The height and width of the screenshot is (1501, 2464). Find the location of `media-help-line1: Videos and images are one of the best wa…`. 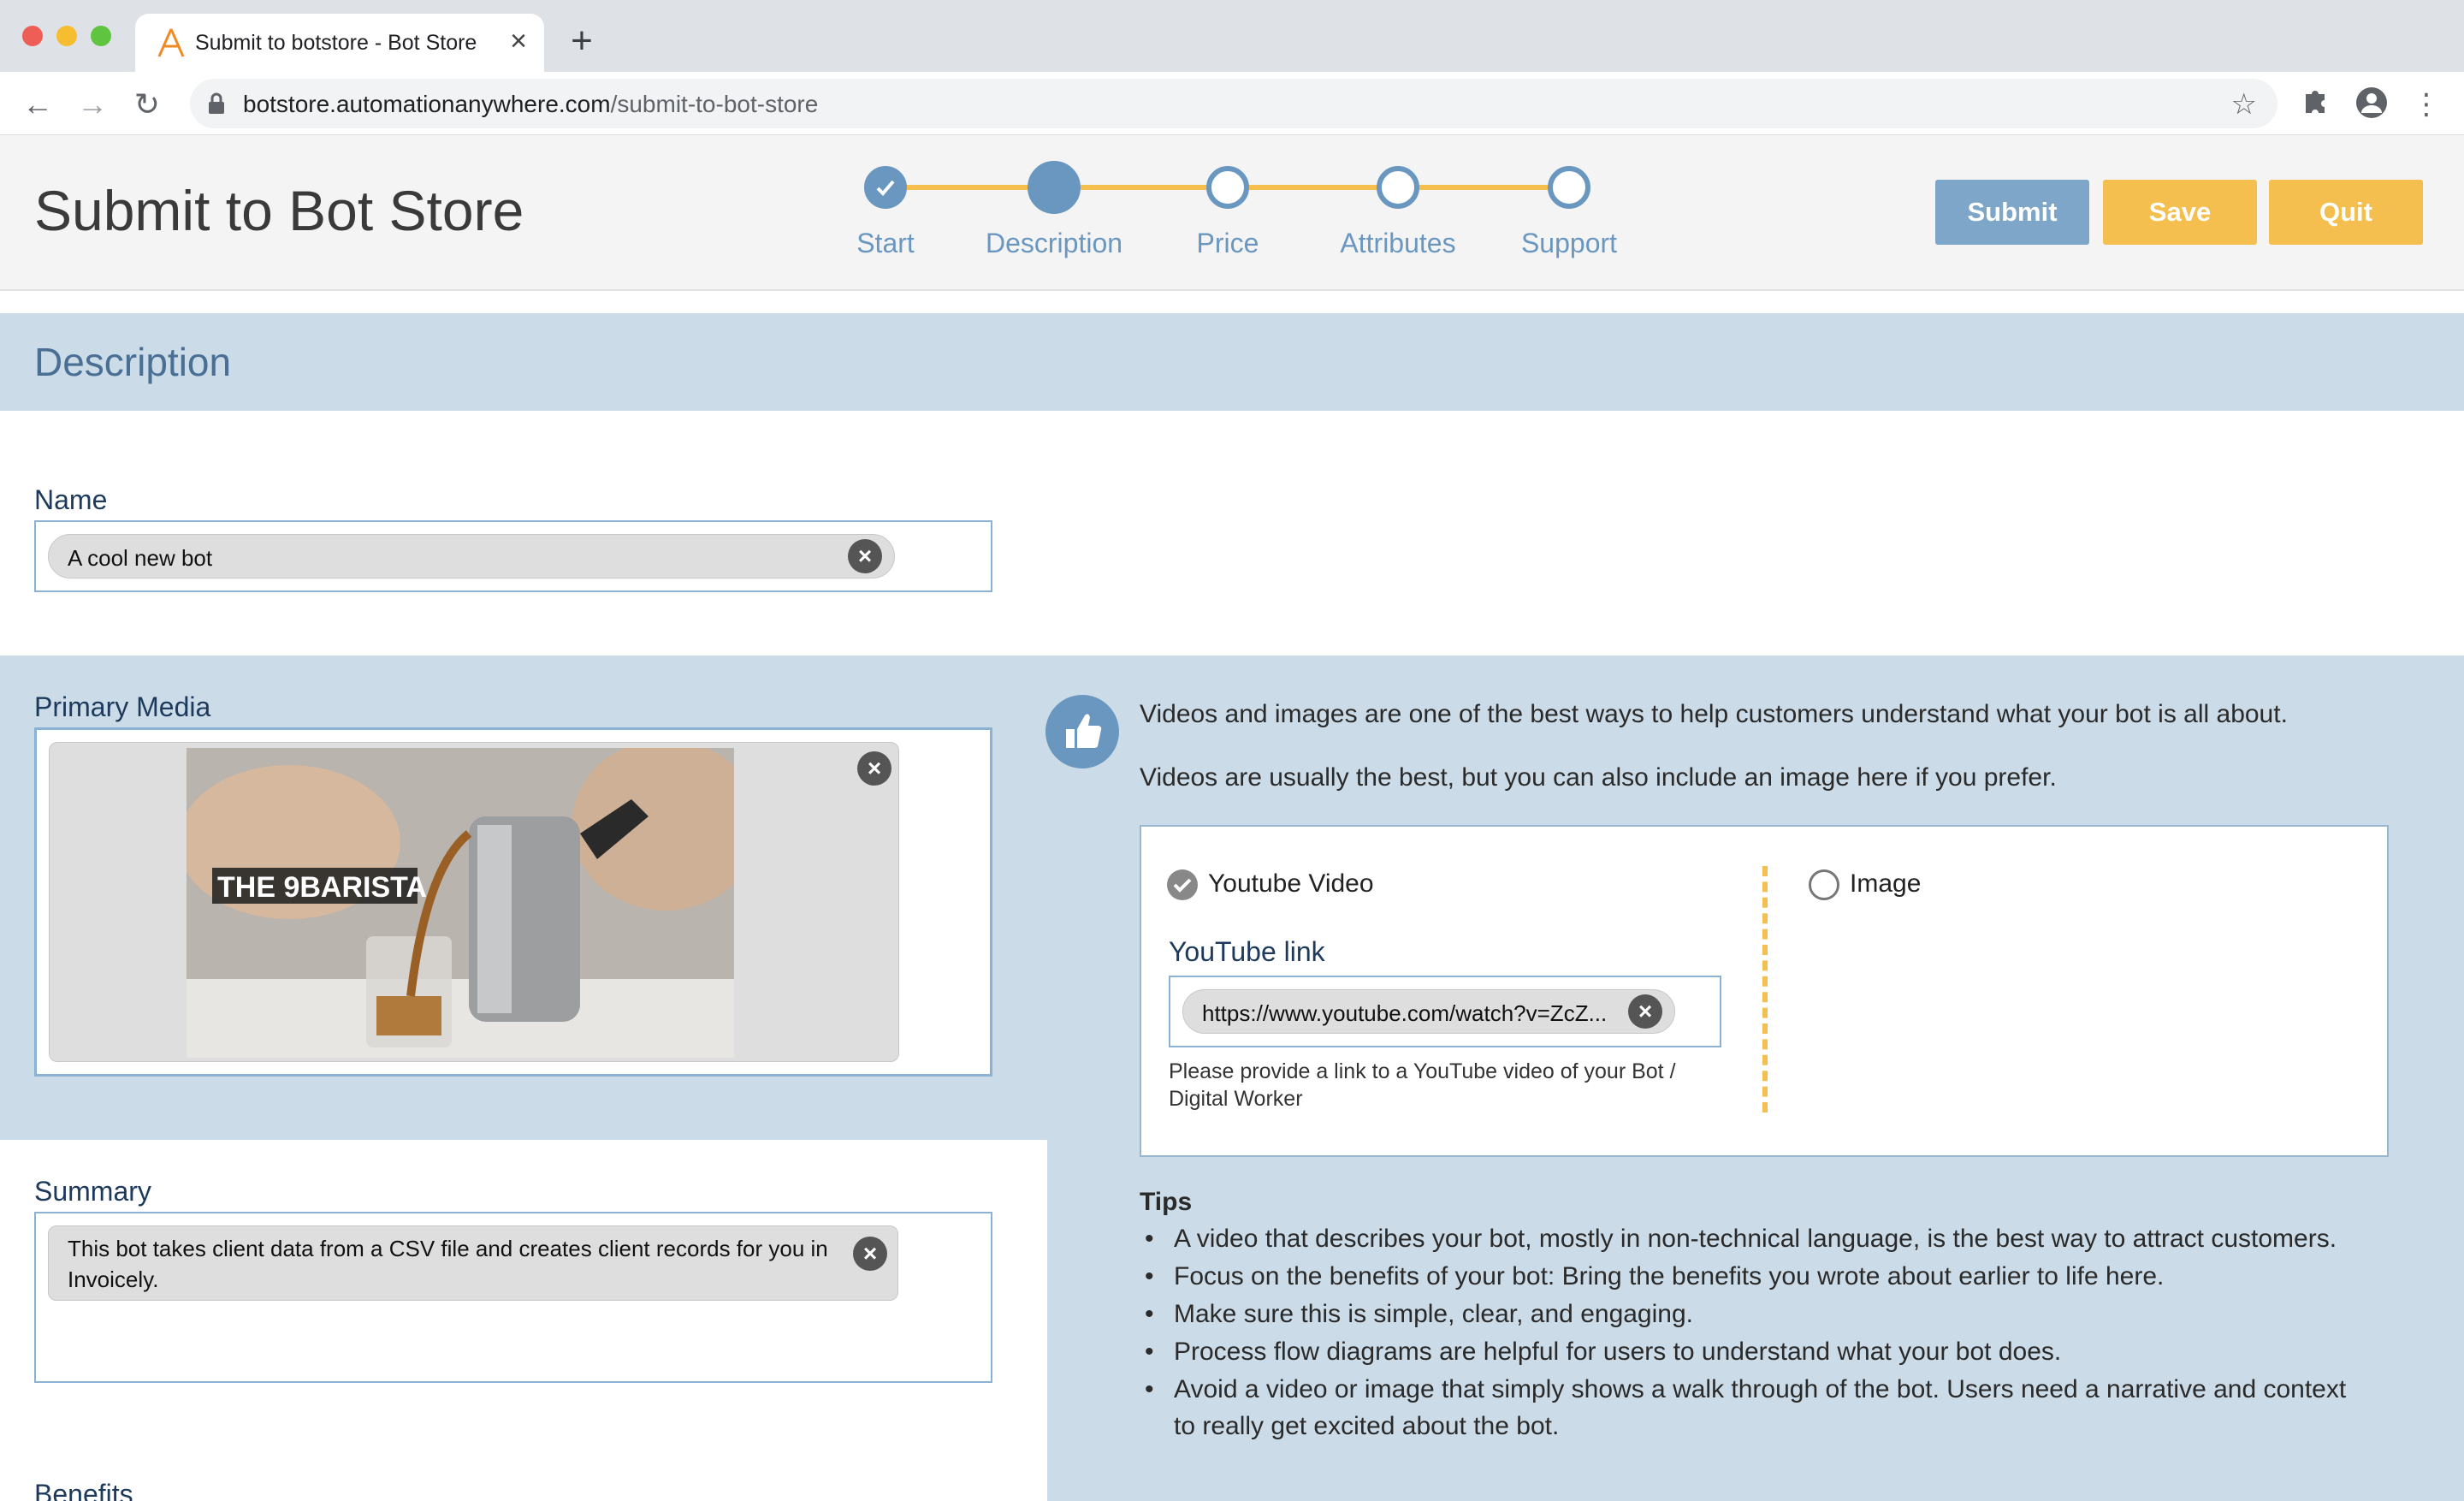

media-help-line1: Videos and images are one of the best wa… is located at coordinates (1714, 714).